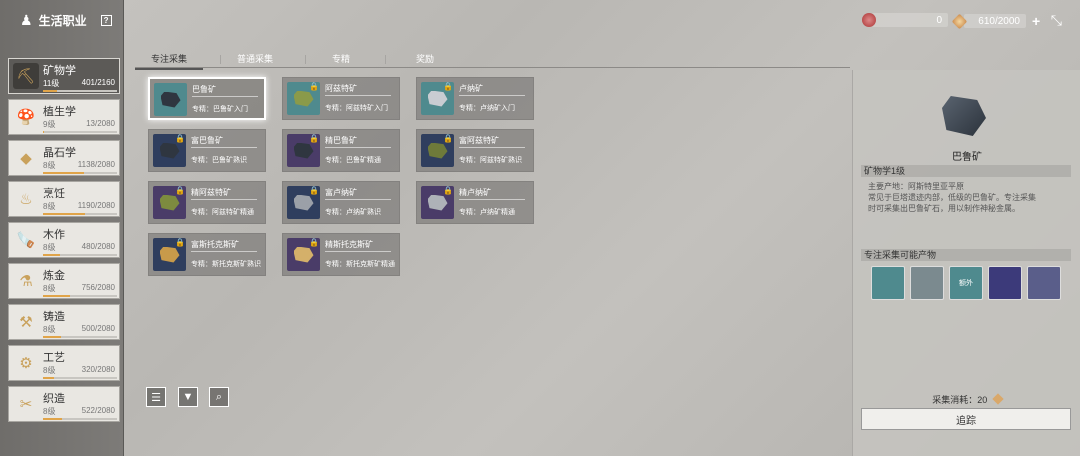  Describe the element at coordinates (64, 76) in the screenshot. I see `category-item: ⛏ 矿物学 11级 401/2160` at that location.